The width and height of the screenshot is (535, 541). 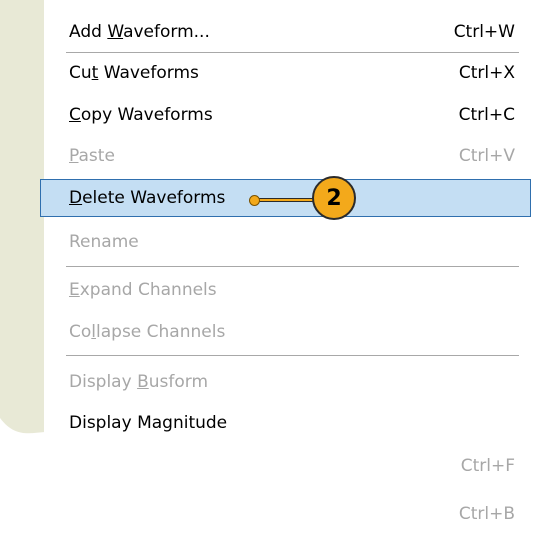 What do you see at coordinates (289, 514) in the screenshot?
I see `menu-item-partial-b: Ctrl+B` at bounding box center [289, 514].